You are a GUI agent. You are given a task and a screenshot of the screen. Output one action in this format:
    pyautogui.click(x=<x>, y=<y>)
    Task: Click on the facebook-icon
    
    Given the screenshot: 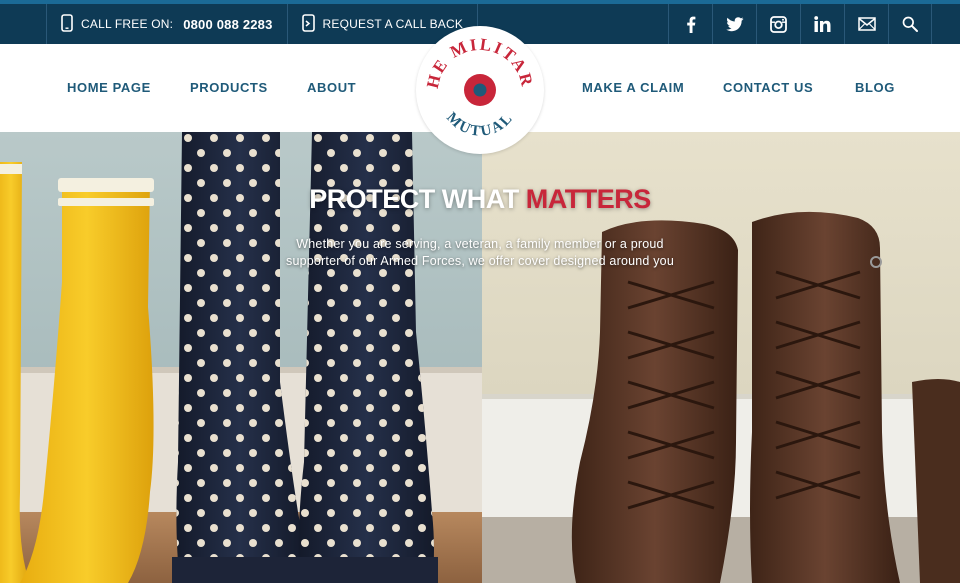 What is the action you would take?
    pyautogui.click(x=691, y=24)
    